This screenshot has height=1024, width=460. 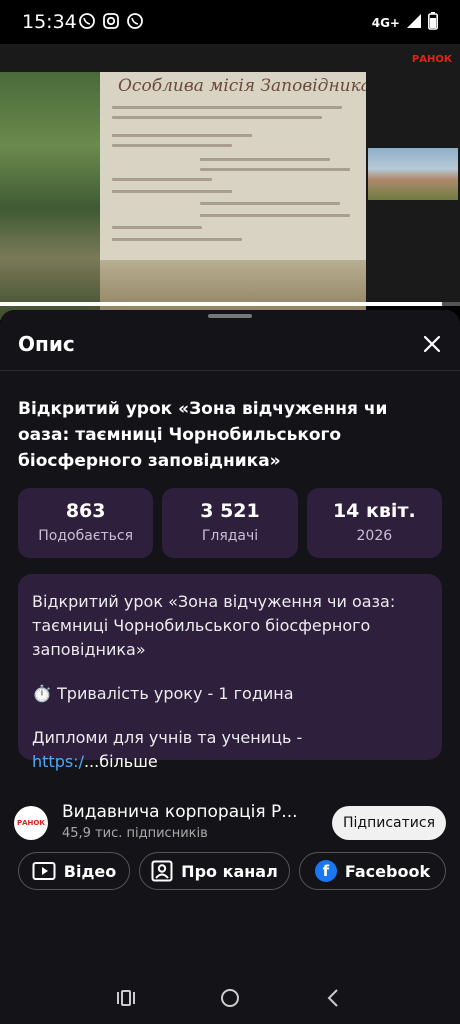 I want to click on channel-links: Відео Про канал f Facebook, so click(x=232, y=871).